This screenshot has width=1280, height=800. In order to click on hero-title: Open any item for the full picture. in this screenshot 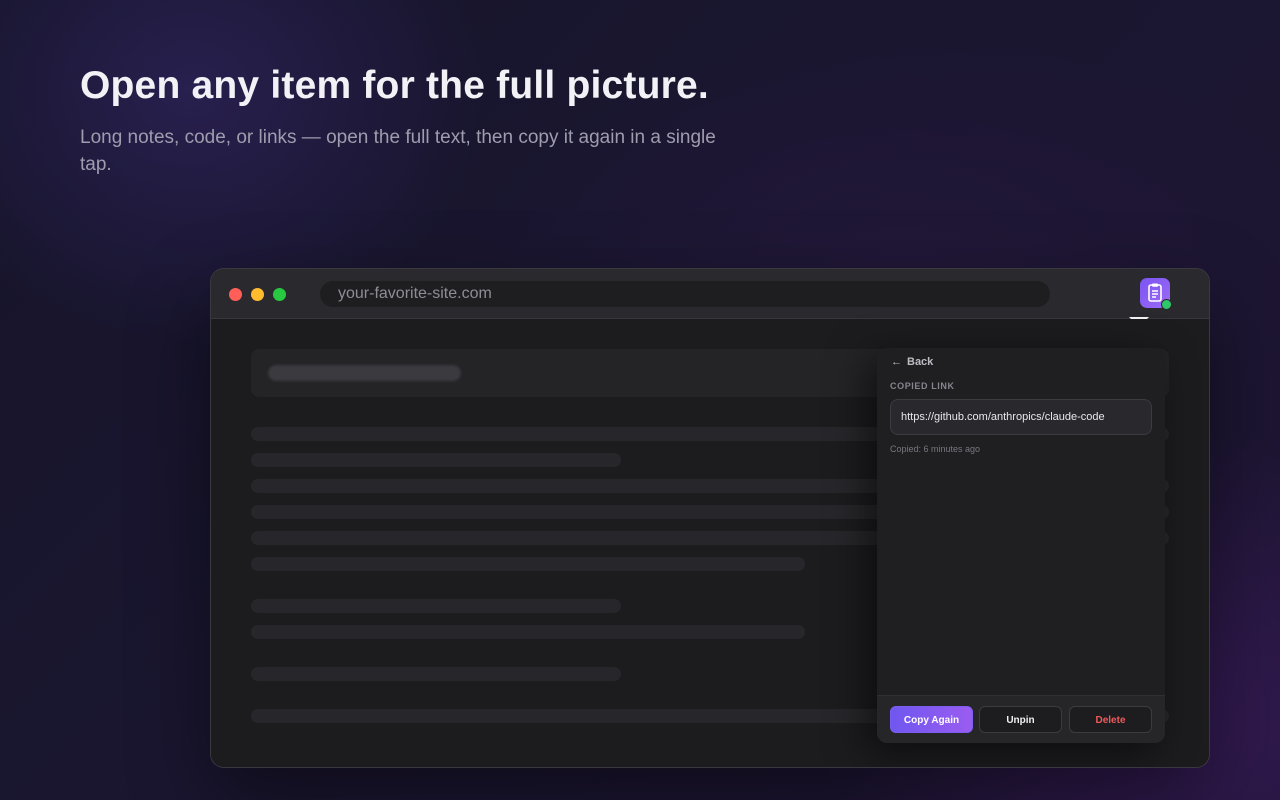, I will do `click(394, 85)`.